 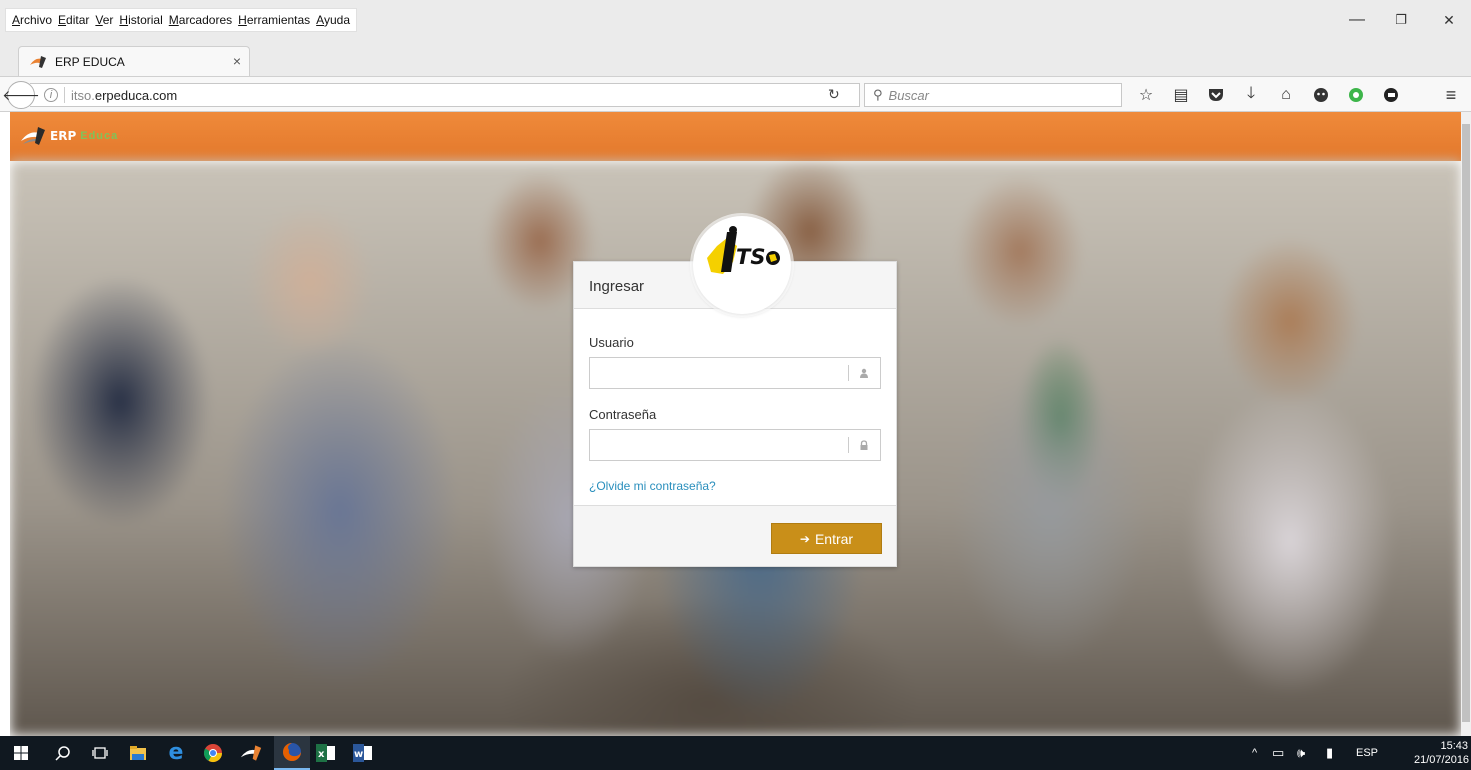 I want to click on sign-in-icon: ➔, so click(x=804, y=538).